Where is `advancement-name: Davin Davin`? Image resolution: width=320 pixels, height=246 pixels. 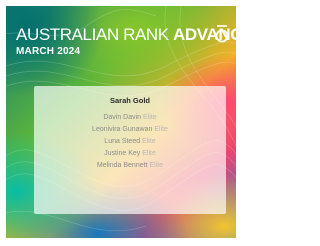
advancement-name: Davin Davin is located at coordinates (122, 117).